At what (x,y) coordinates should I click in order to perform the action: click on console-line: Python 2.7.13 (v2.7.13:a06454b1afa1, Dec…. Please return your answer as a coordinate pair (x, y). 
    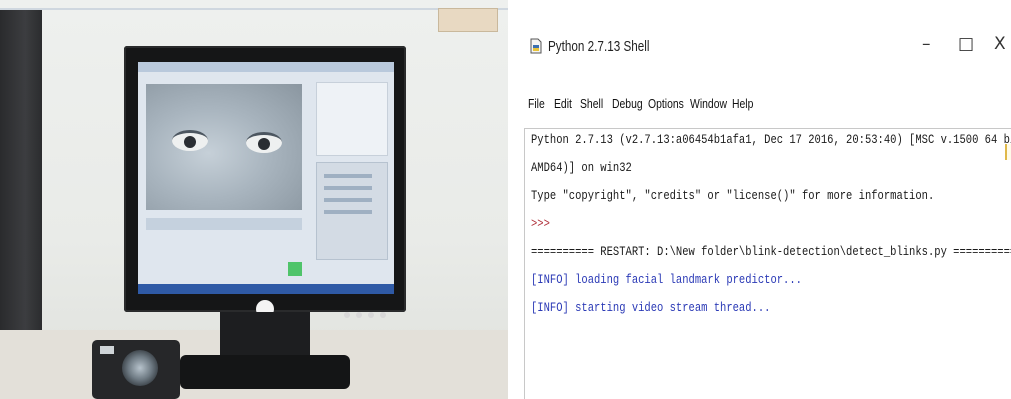
    Looking at the image, I should click on (771, 140).